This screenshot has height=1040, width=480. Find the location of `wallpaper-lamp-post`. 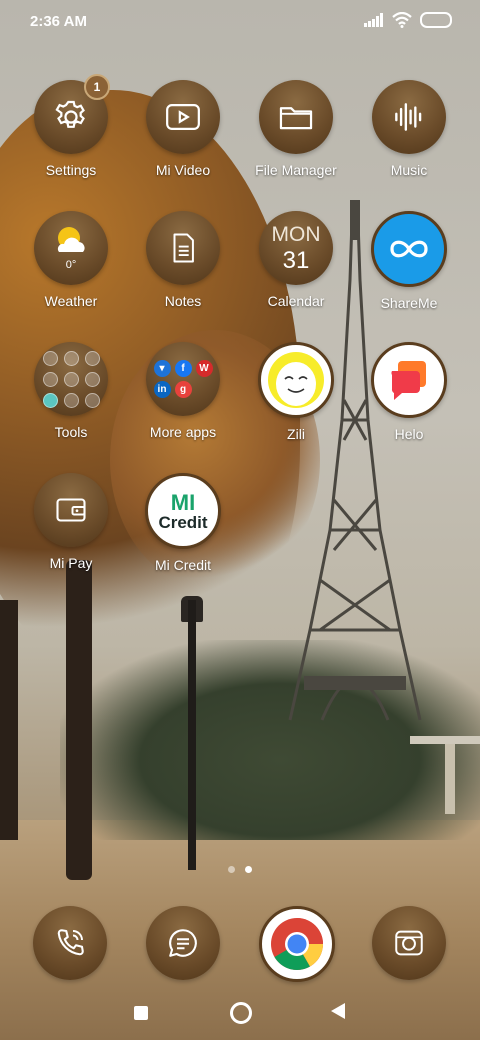

wallpaper-lamp-post is located at coordinates (192, 735).